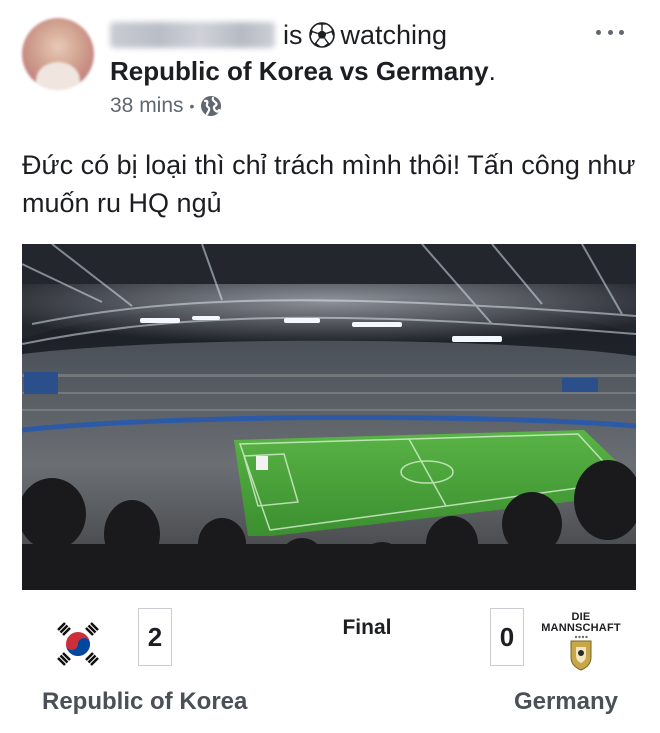 The width and height of the screenshot is (660, 733). I want to click on home-score: 2, so click(155, 637).